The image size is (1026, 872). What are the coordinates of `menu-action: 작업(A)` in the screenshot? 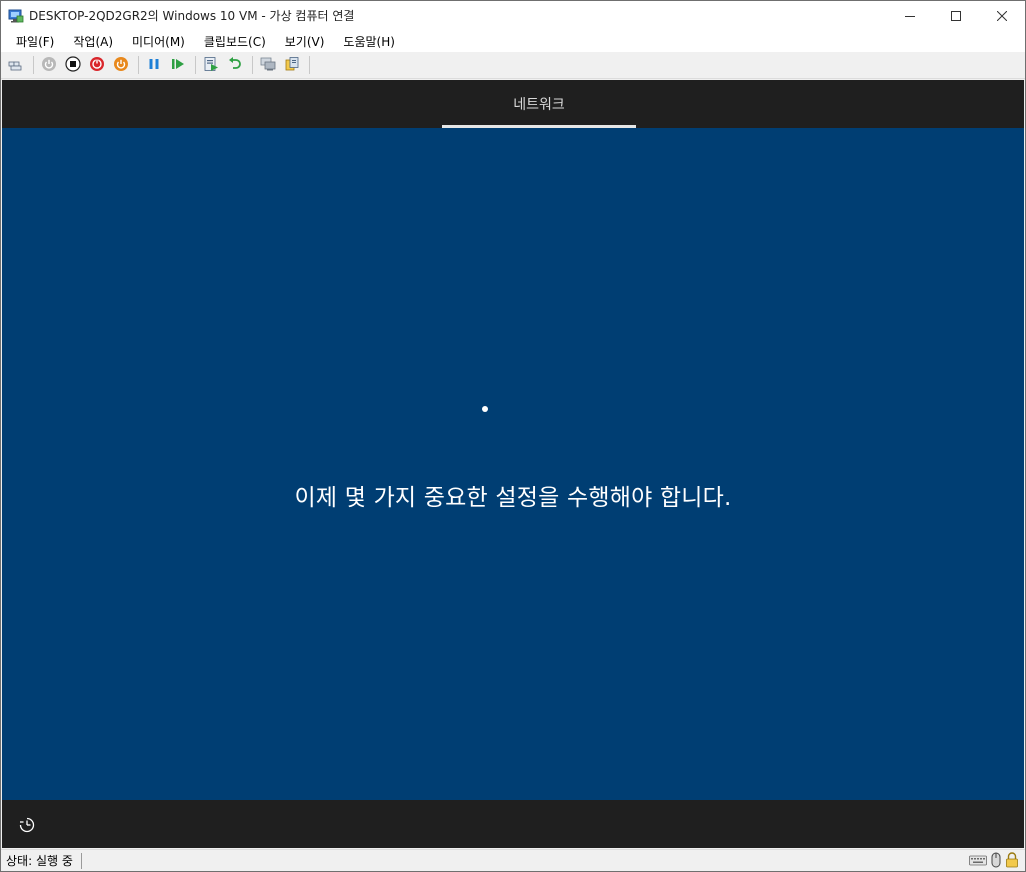 It's located at (93, 41).